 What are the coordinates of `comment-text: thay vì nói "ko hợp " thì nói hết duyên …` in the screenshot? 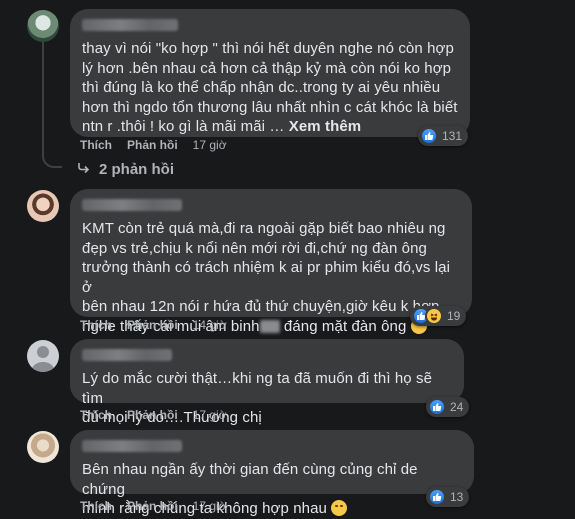 It's located at (270, 87).